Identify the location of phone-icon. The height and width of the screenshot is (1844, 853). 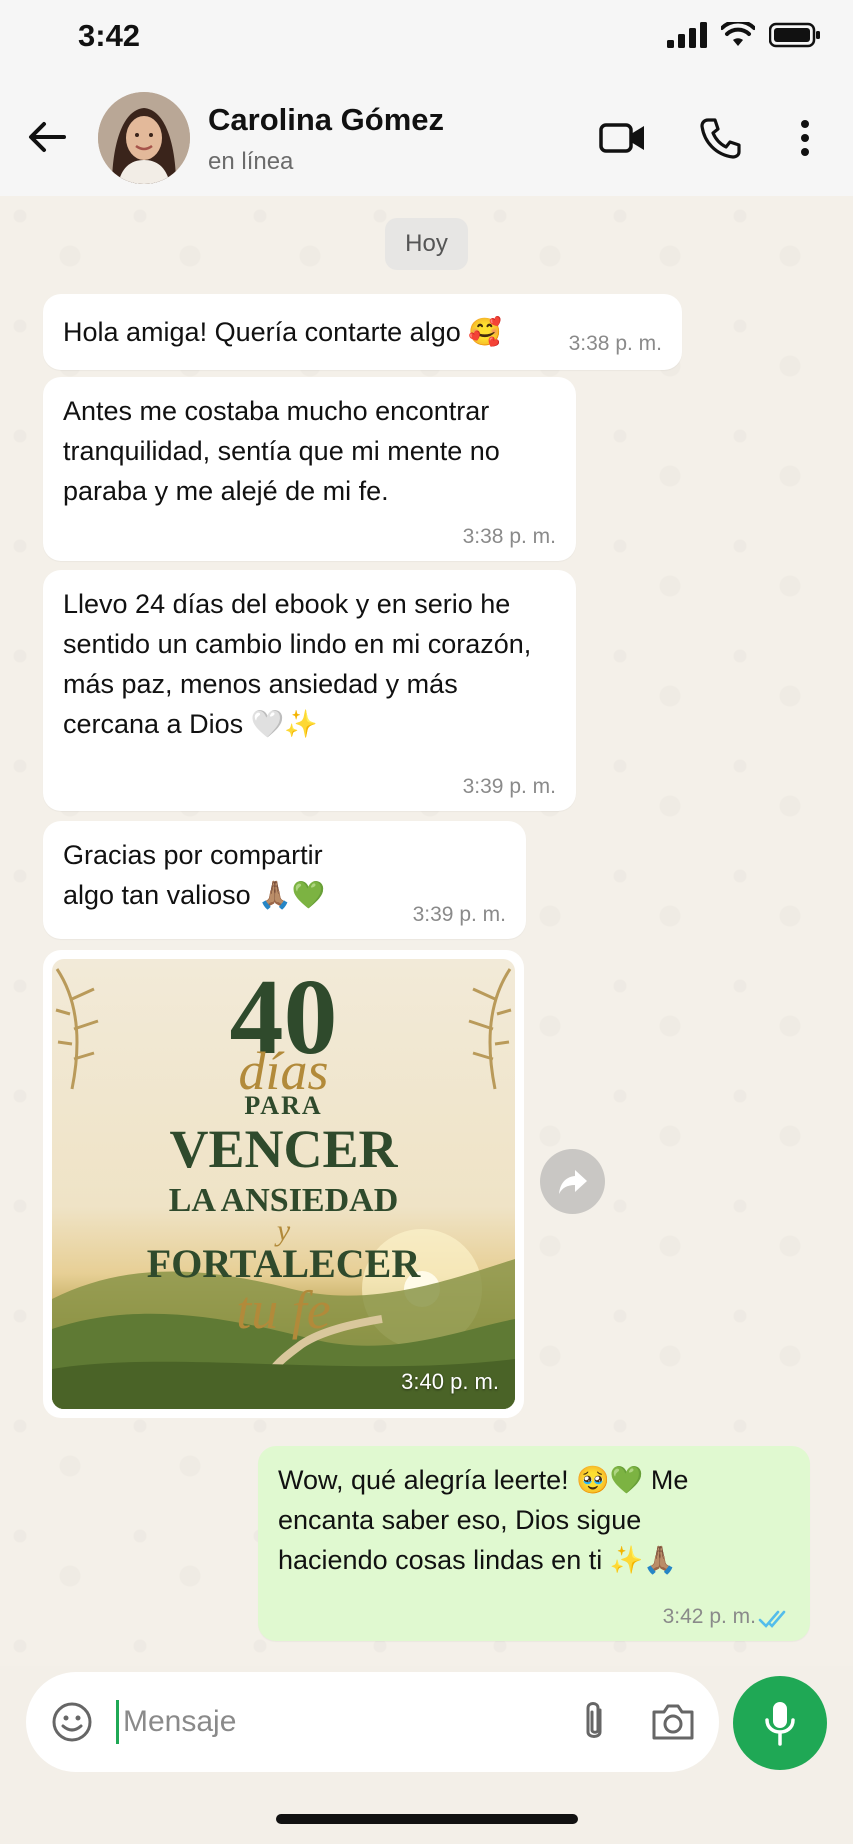
(720, 138).